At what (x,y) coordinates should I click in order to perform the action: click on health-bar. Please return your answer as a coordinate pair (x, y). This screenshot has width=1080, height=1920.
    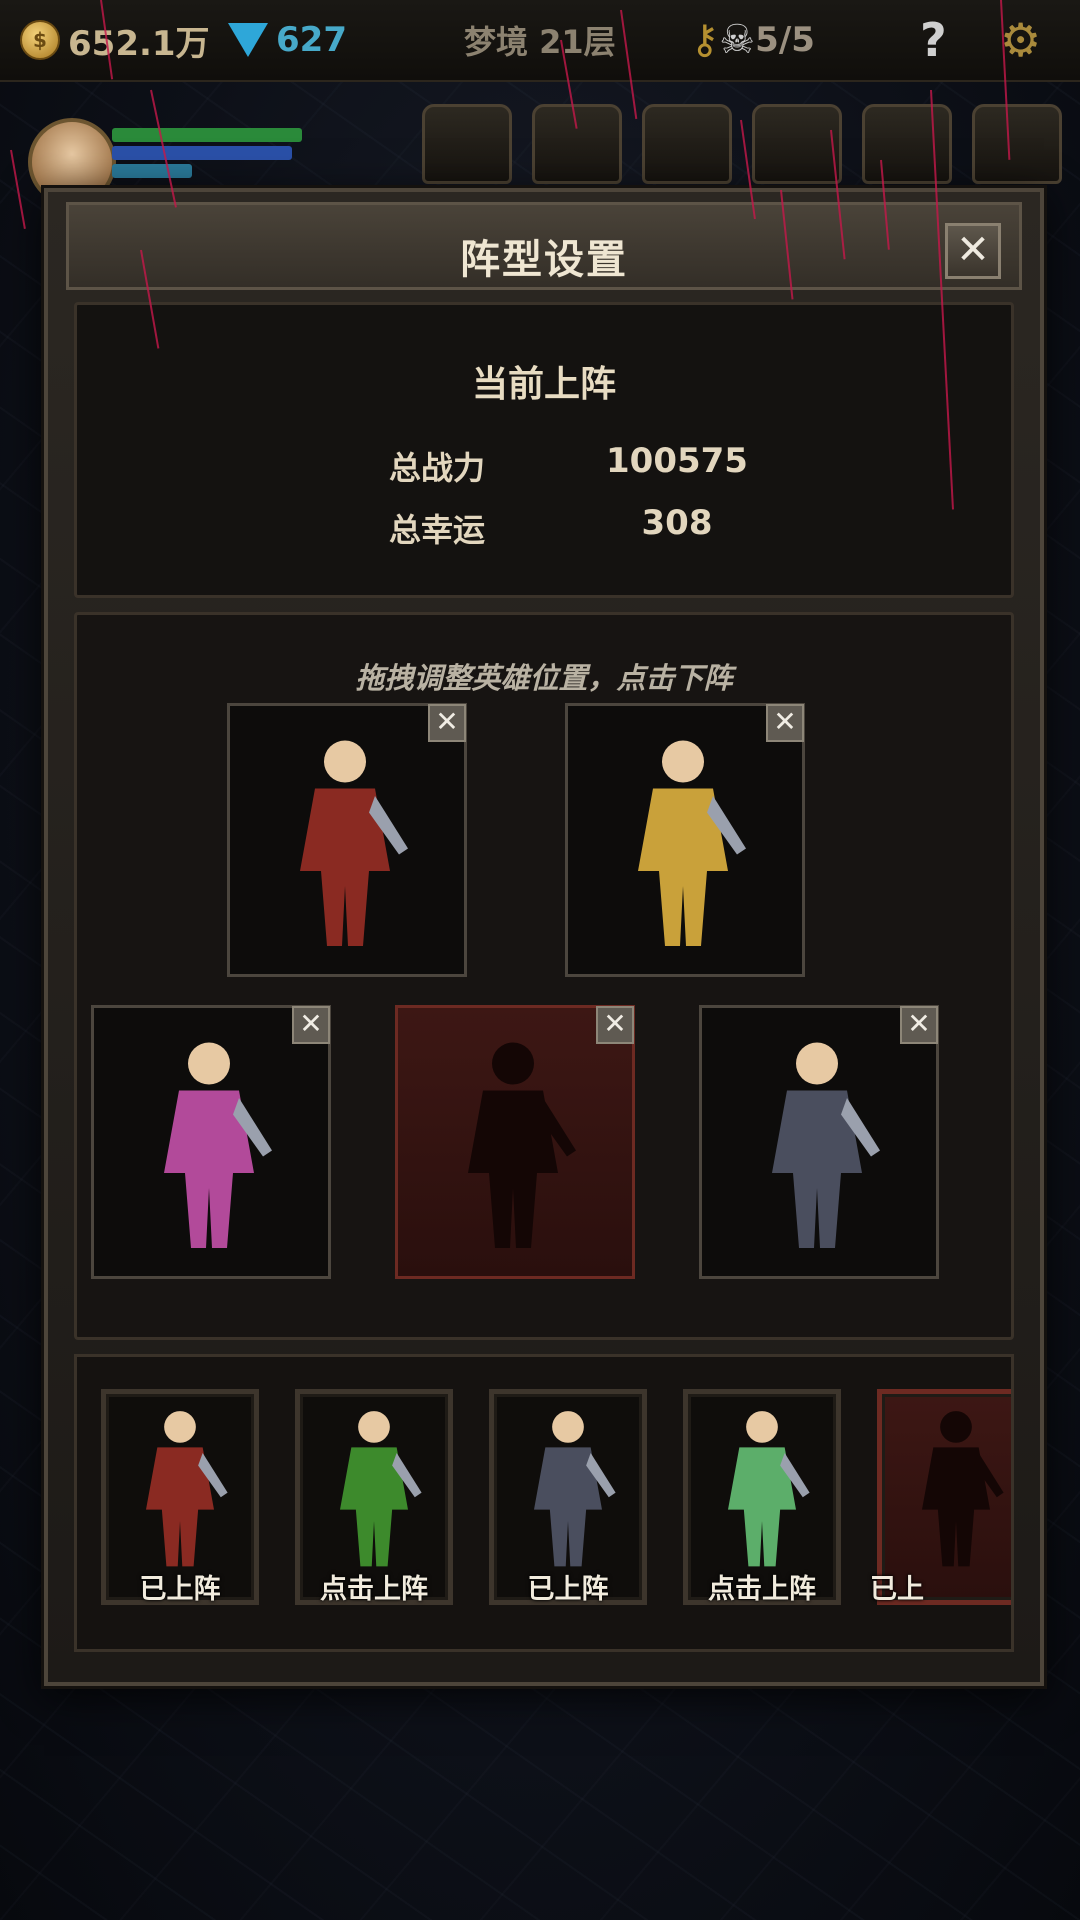
    Looking at the image, I should click on (207, 135).